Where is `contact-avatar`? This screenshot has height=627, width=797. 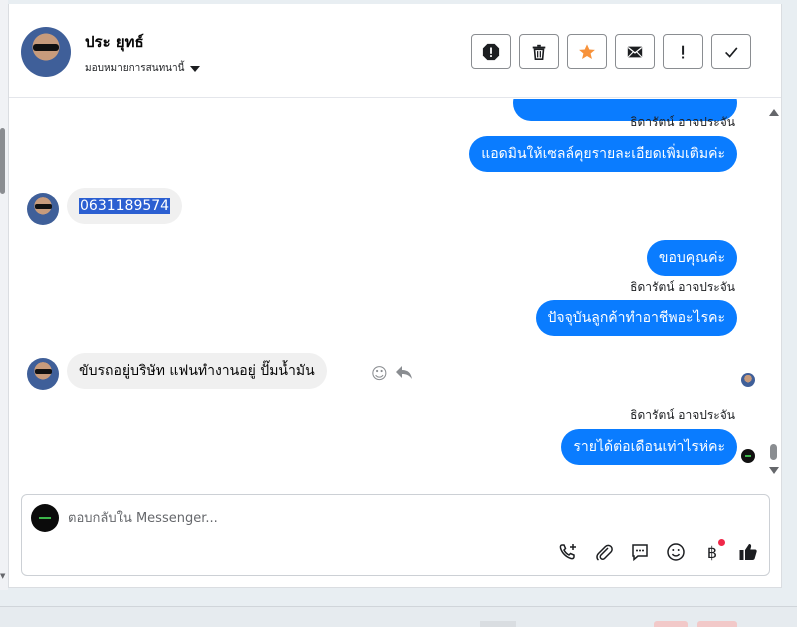
contact-avatar is located at coordinates (46, 52).